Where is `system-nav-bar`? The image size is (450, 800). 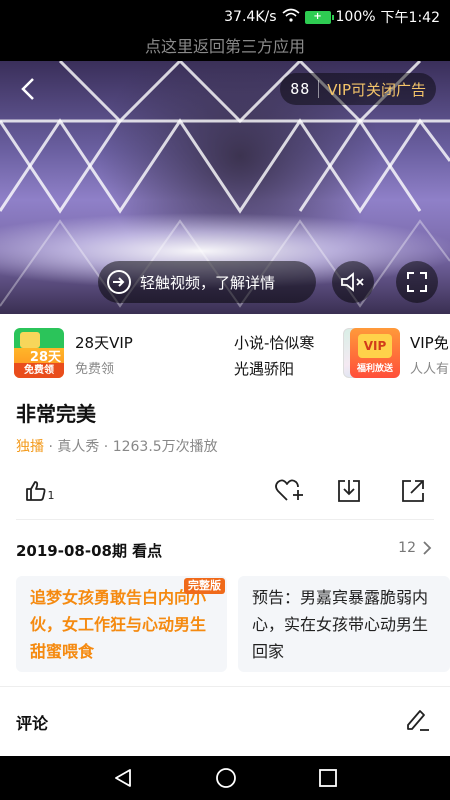 system-nav-bar is located at coordinates (225, 778).